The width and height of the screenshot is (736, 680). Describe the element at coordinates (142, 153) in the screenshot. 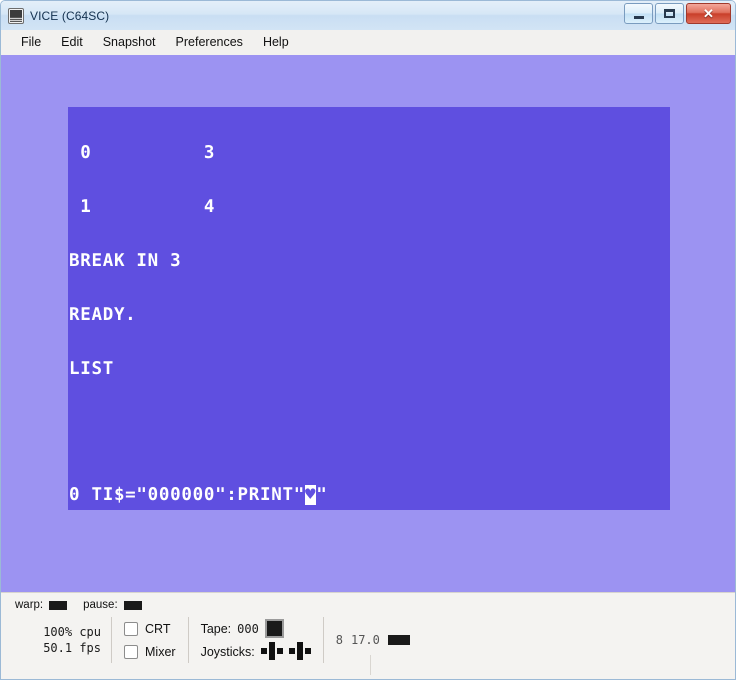

I see `c64-line-out0: 0 3` at that location.